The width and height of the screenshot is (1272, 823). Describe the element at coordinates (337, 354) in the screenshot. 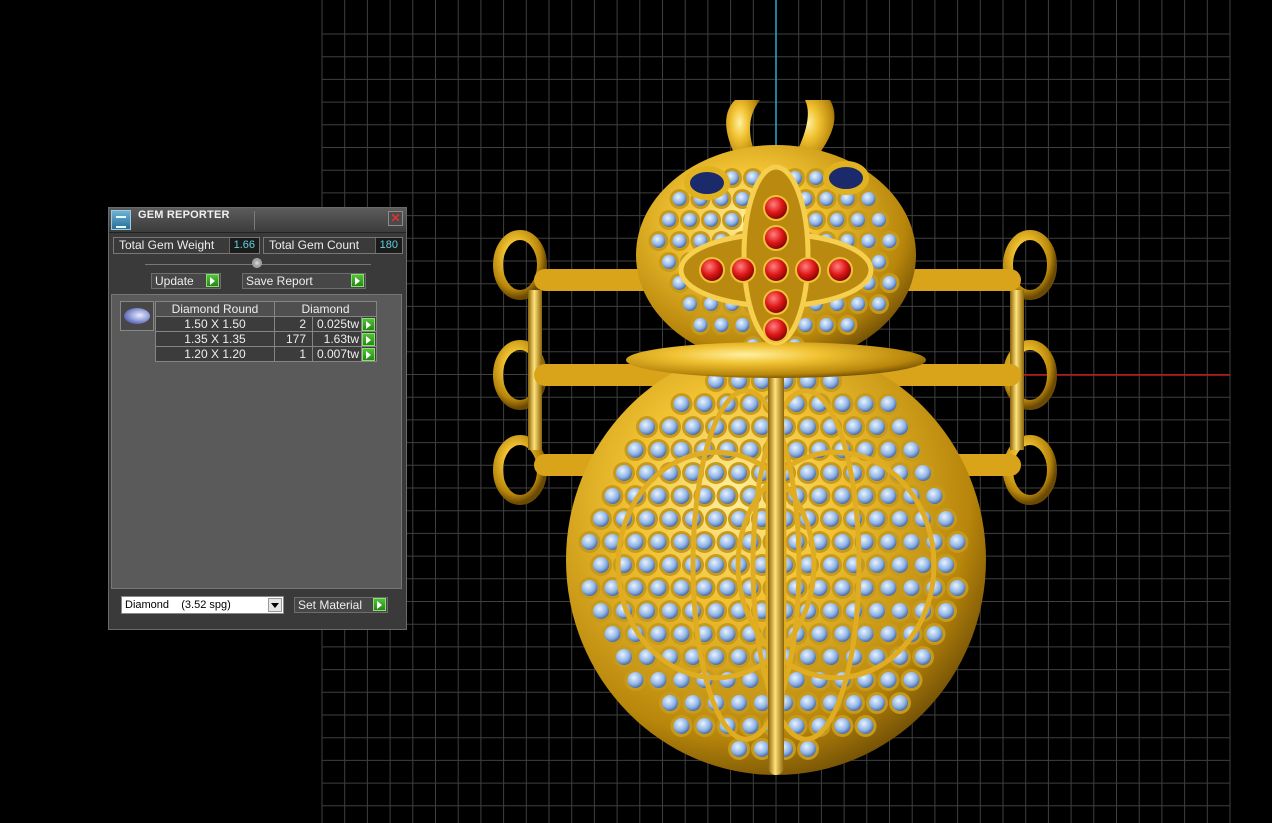

I see `gem-weight-cell: 0.007tw` at that location.